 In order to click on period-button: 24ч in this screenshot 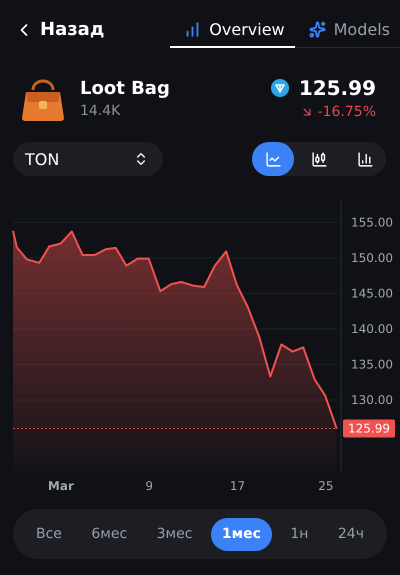, I will do `click(350, 534)`.